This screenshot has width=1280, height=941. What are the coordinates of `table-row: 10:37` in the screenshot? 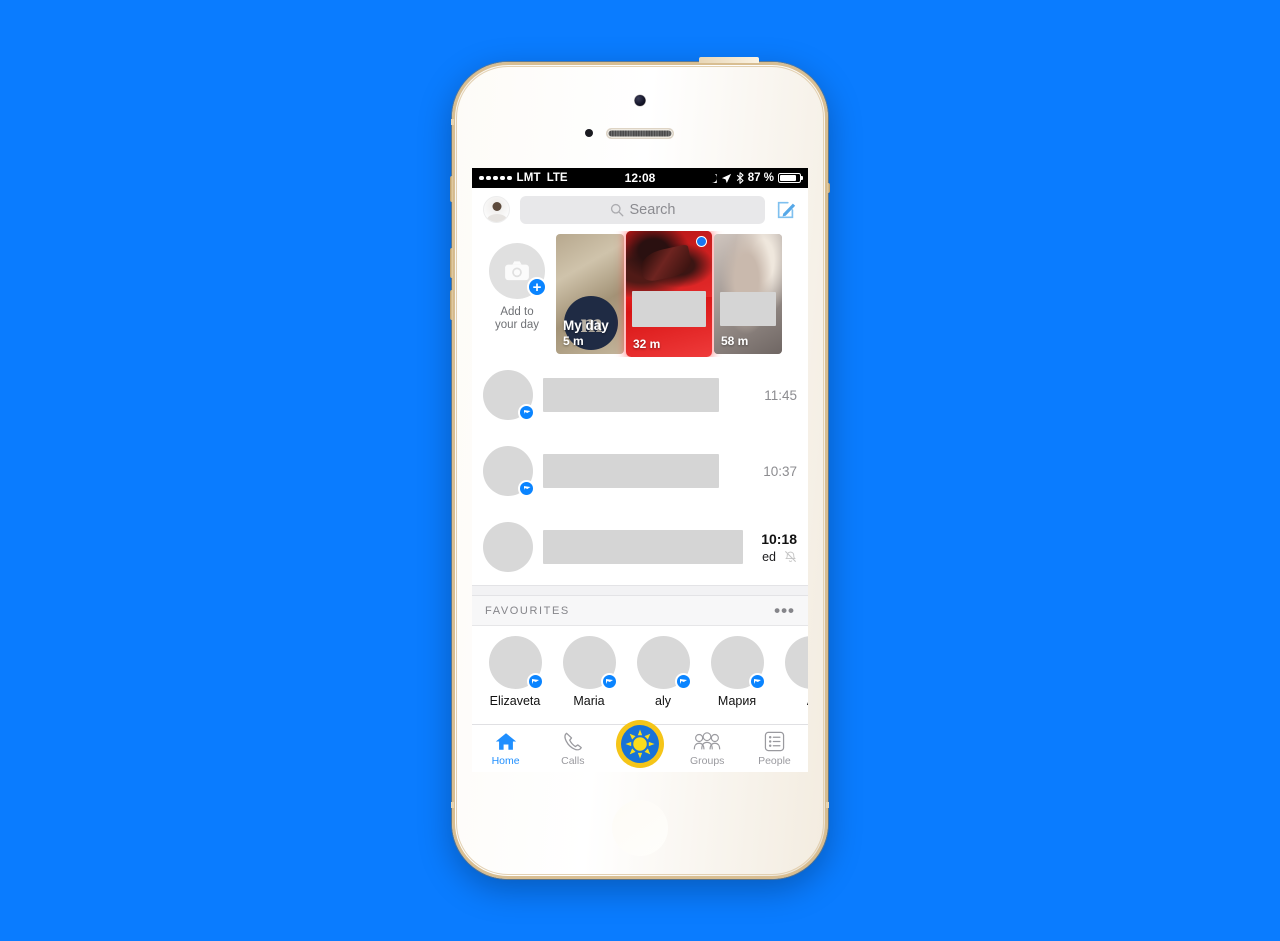 It's located at (640, 471).